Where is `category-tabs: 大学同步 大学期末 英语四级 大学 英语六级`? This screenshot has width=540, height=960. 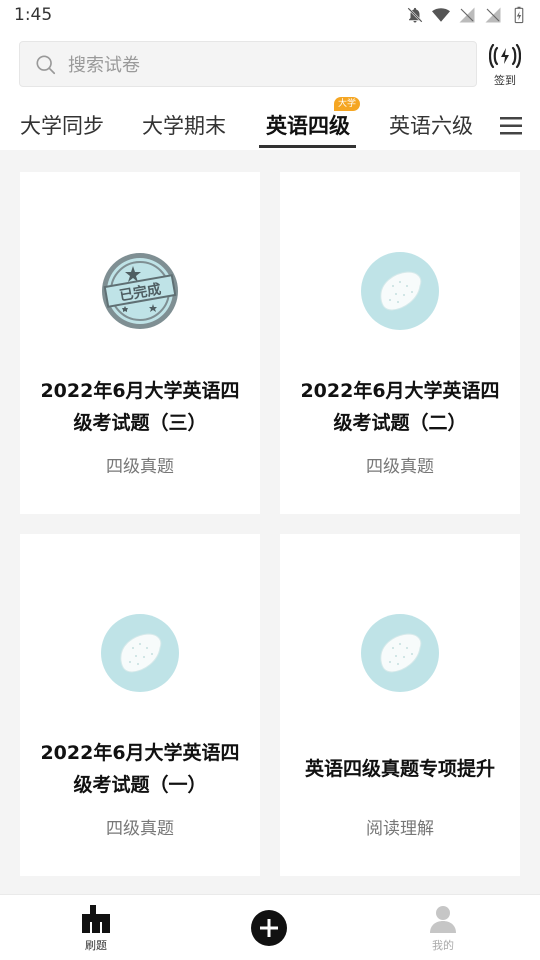 category-tabs: 大学同步 大学期末 英语四级 大学 英语六级 is located at coordinates (270, 123).